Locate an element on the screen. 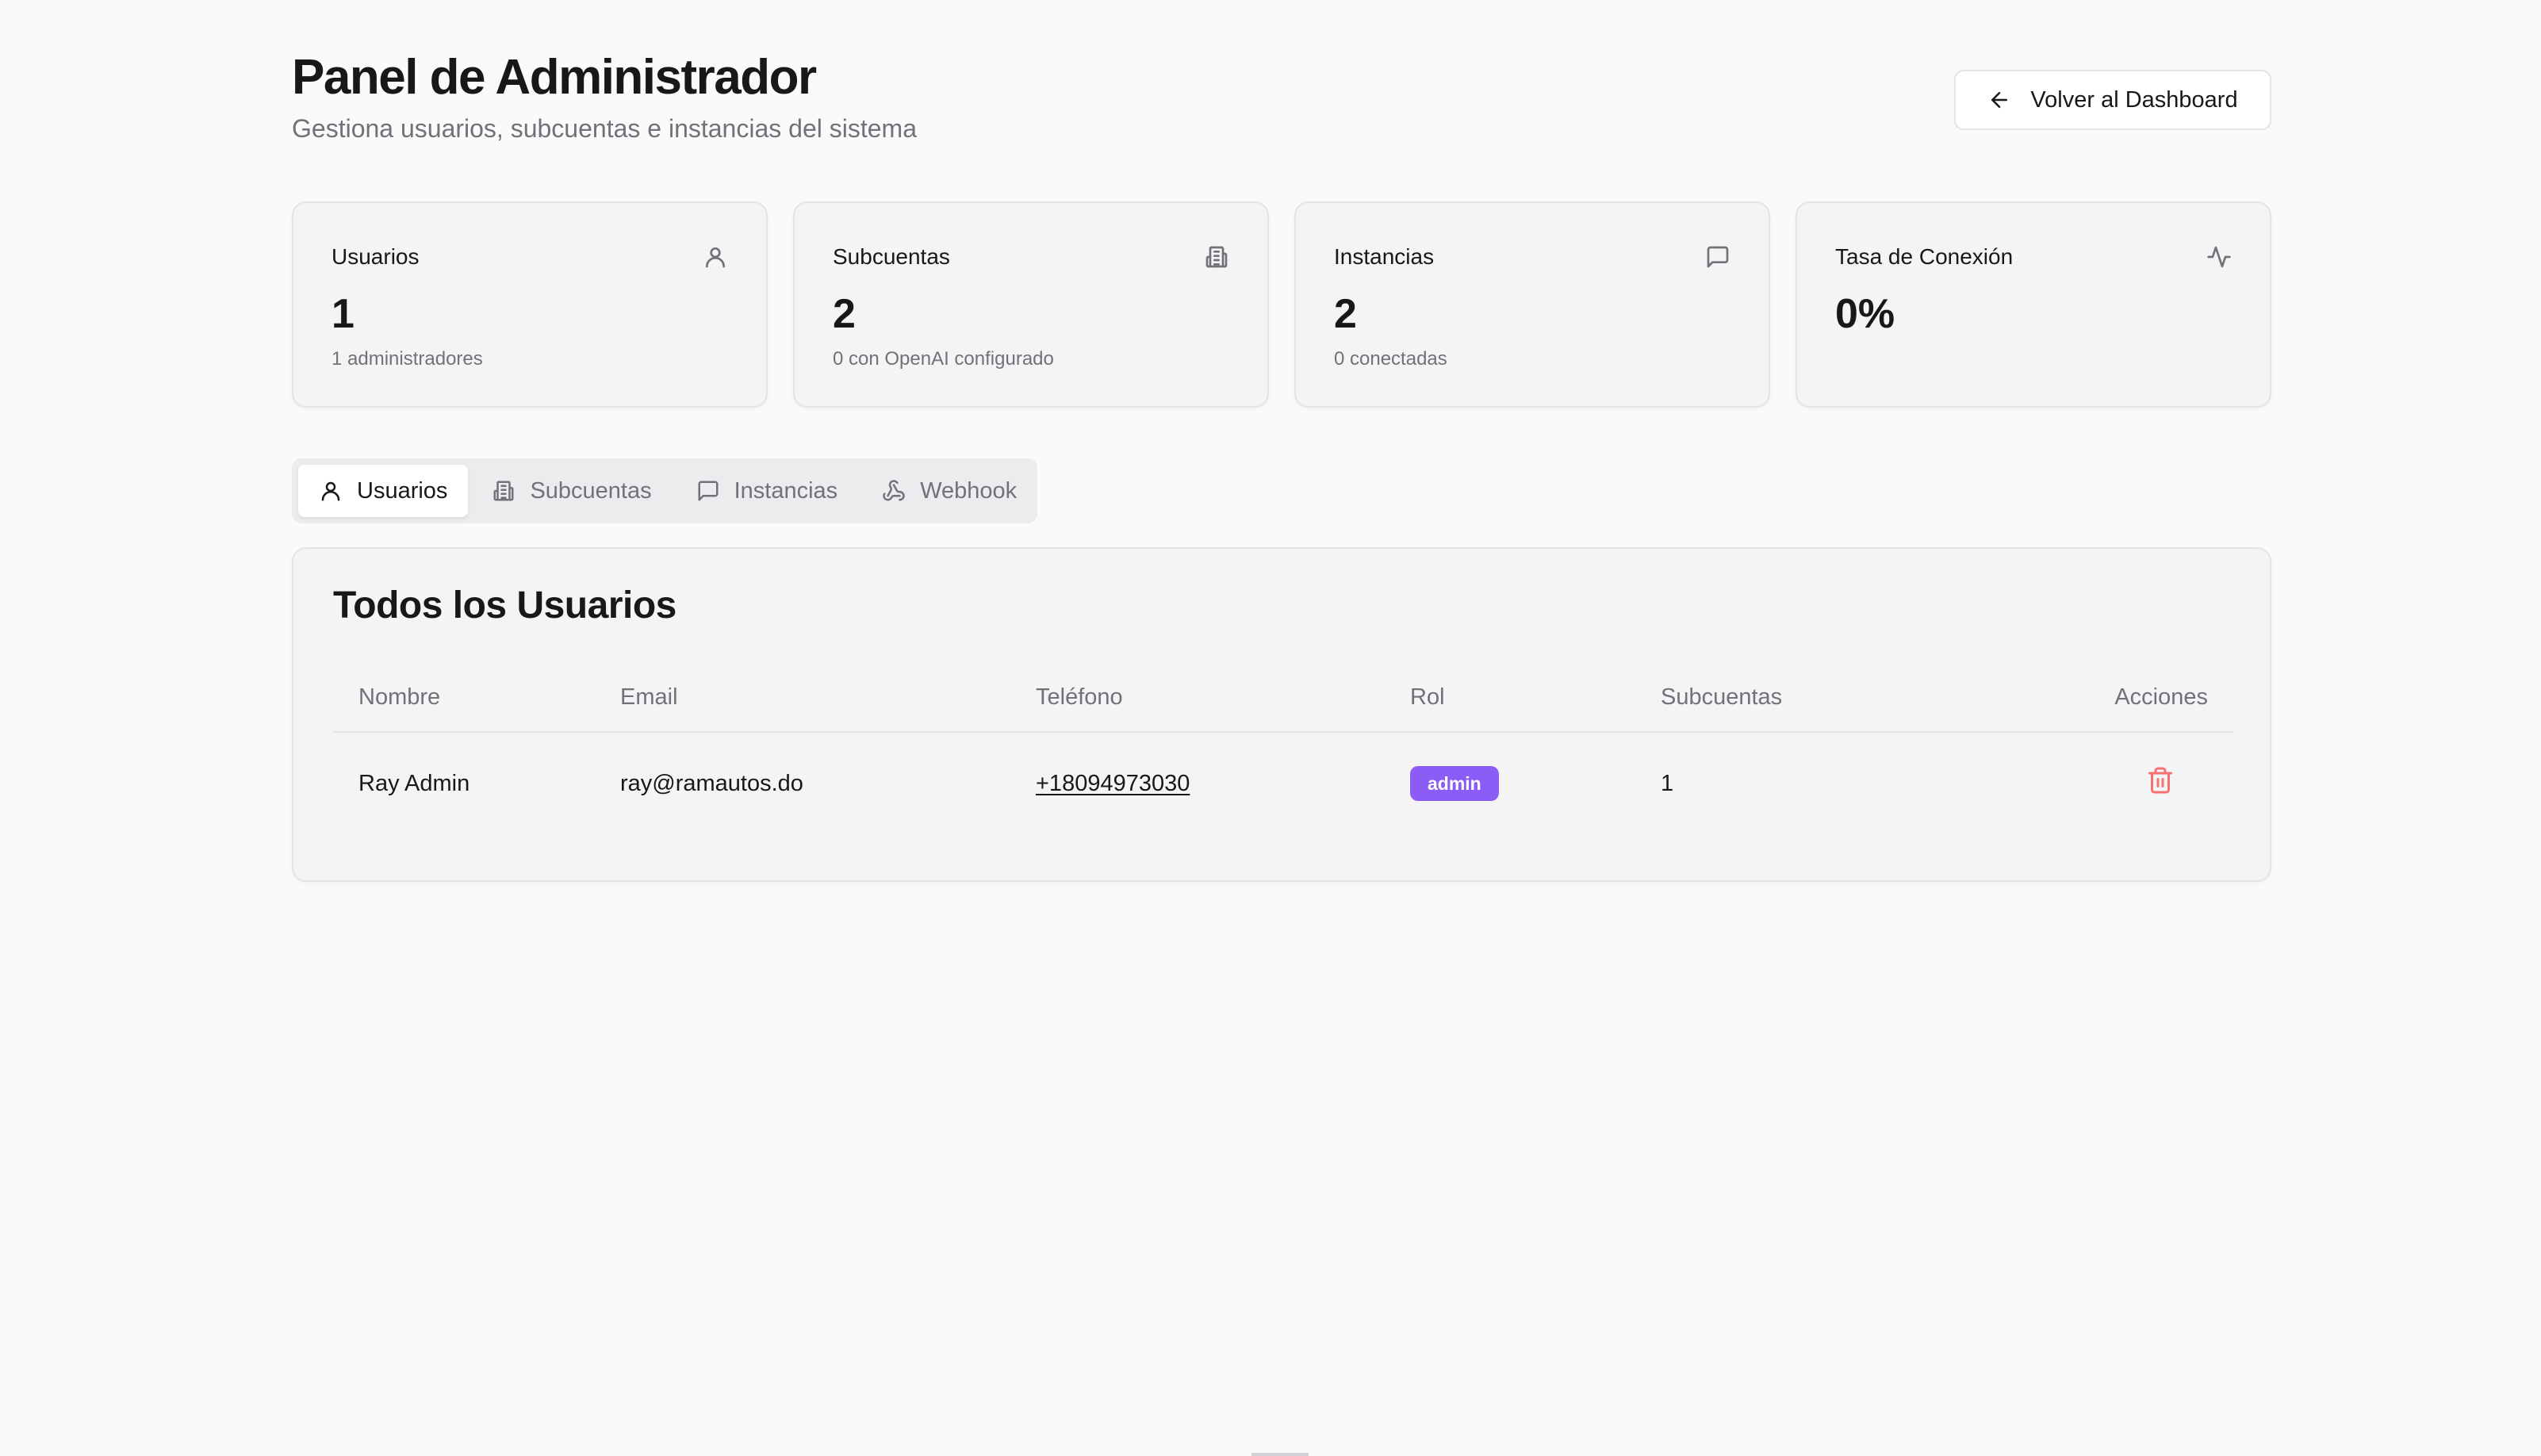 The image size is (2541, 1456). tab-label: Instancias is located at coordinates (786, 490).